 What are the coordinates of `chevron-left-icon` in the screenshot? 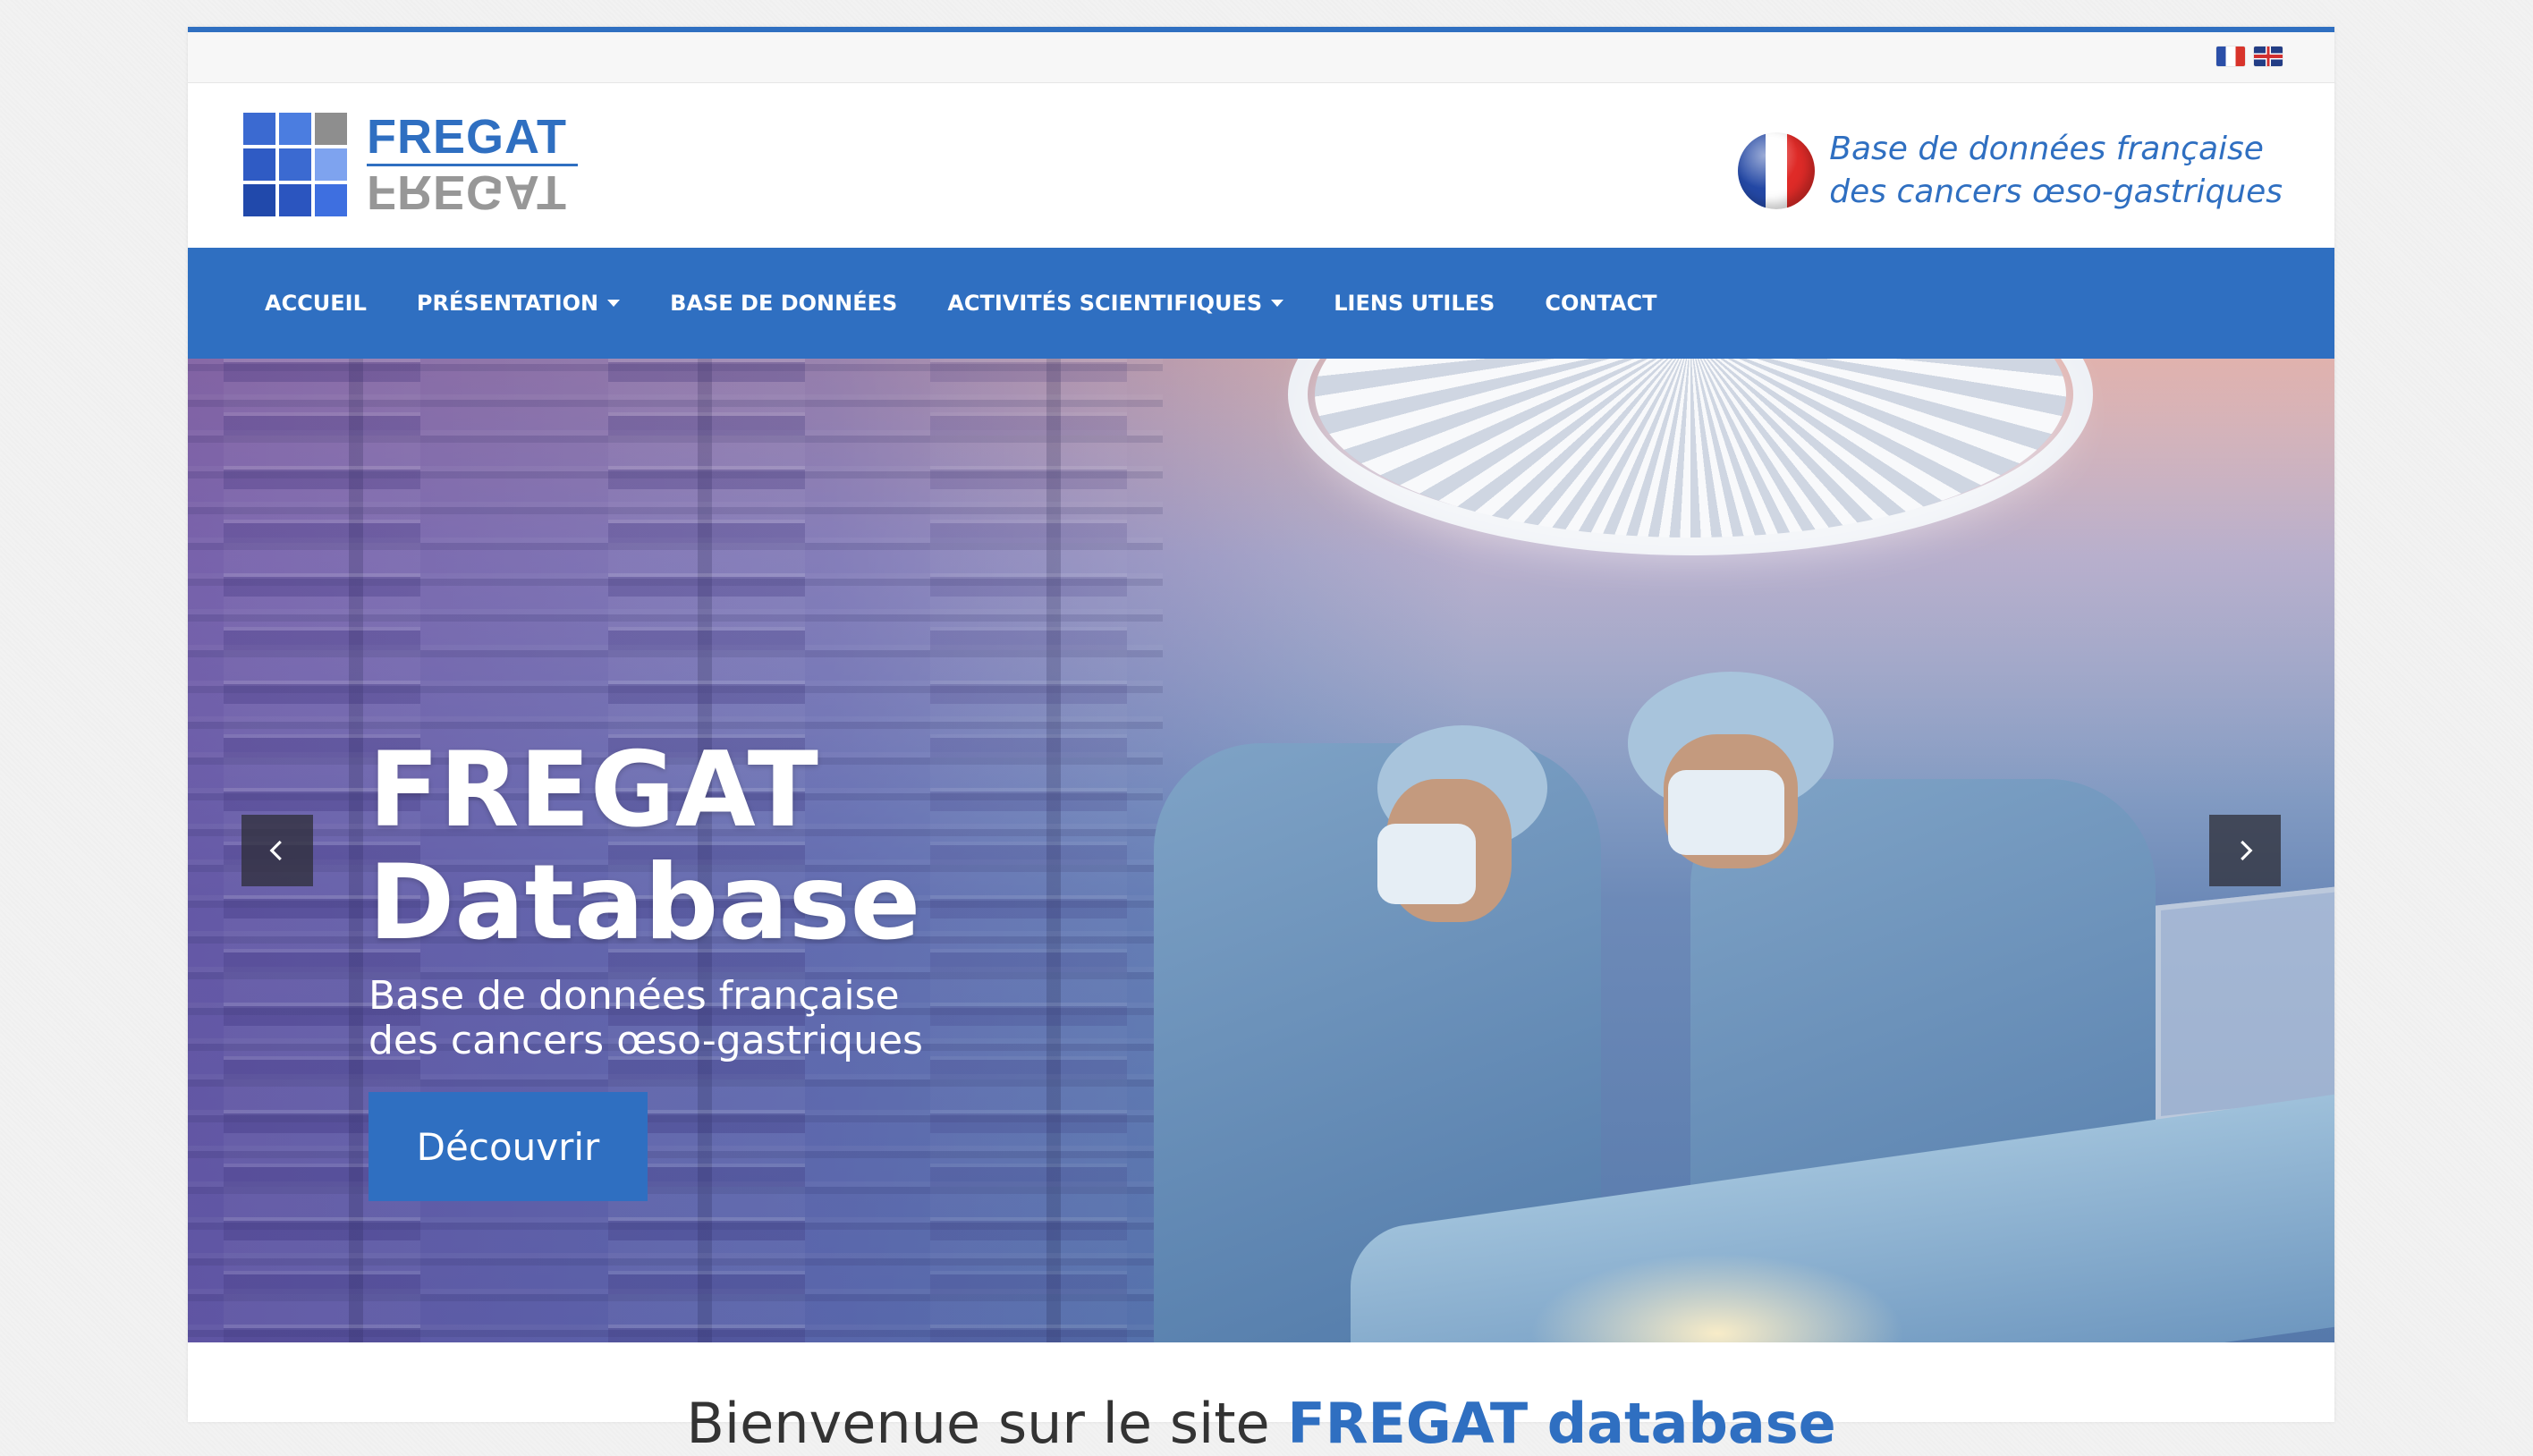 It's located at (275, 850).